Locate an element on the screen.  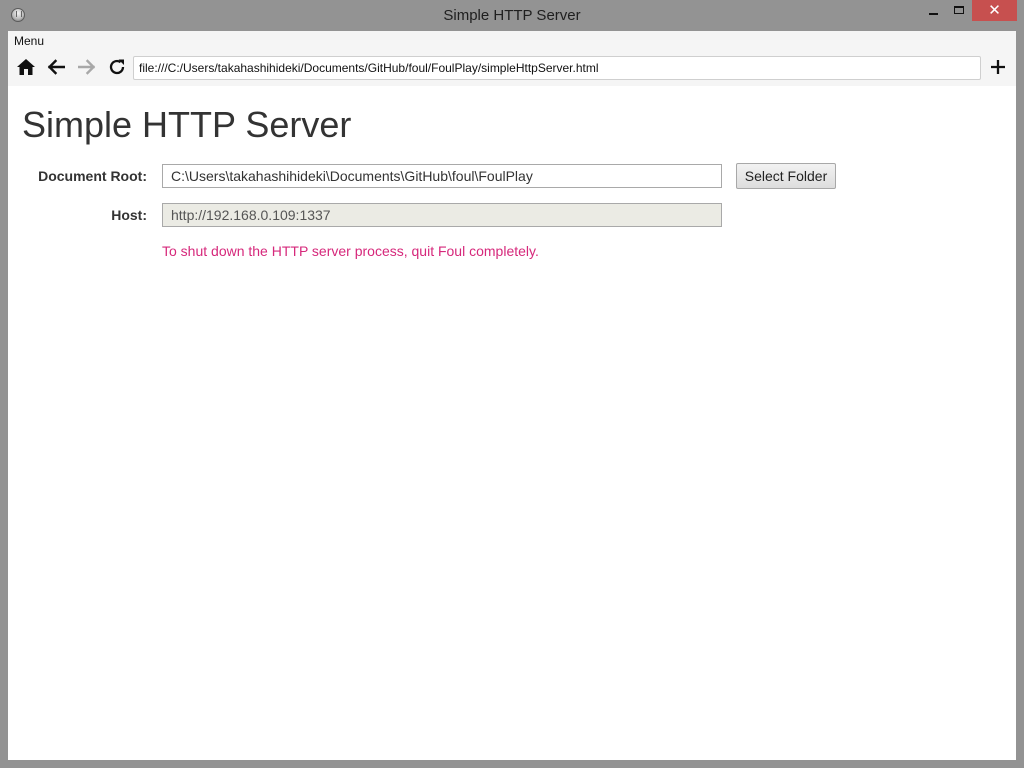
reload-button is located at coordinates (117, 67).